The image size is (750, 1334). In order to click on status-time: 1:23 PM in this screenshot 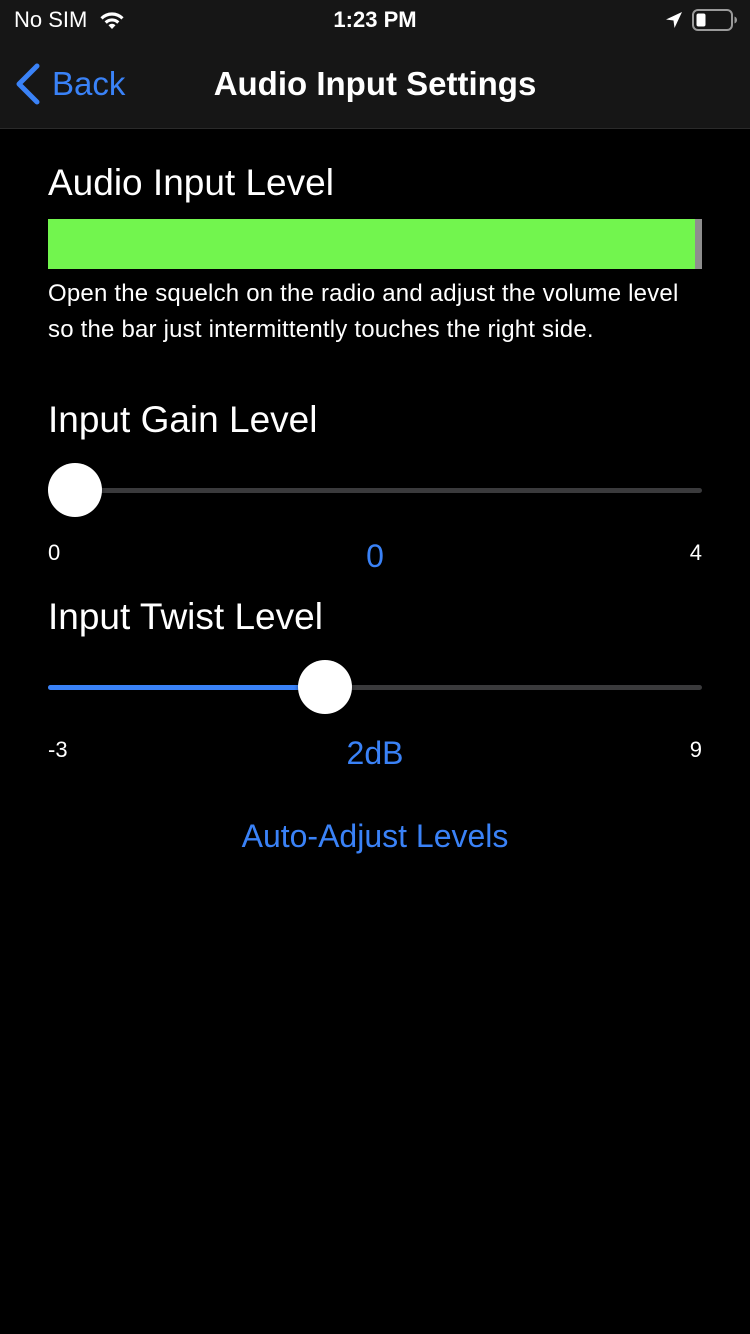, I will do `click(375, 19)`.